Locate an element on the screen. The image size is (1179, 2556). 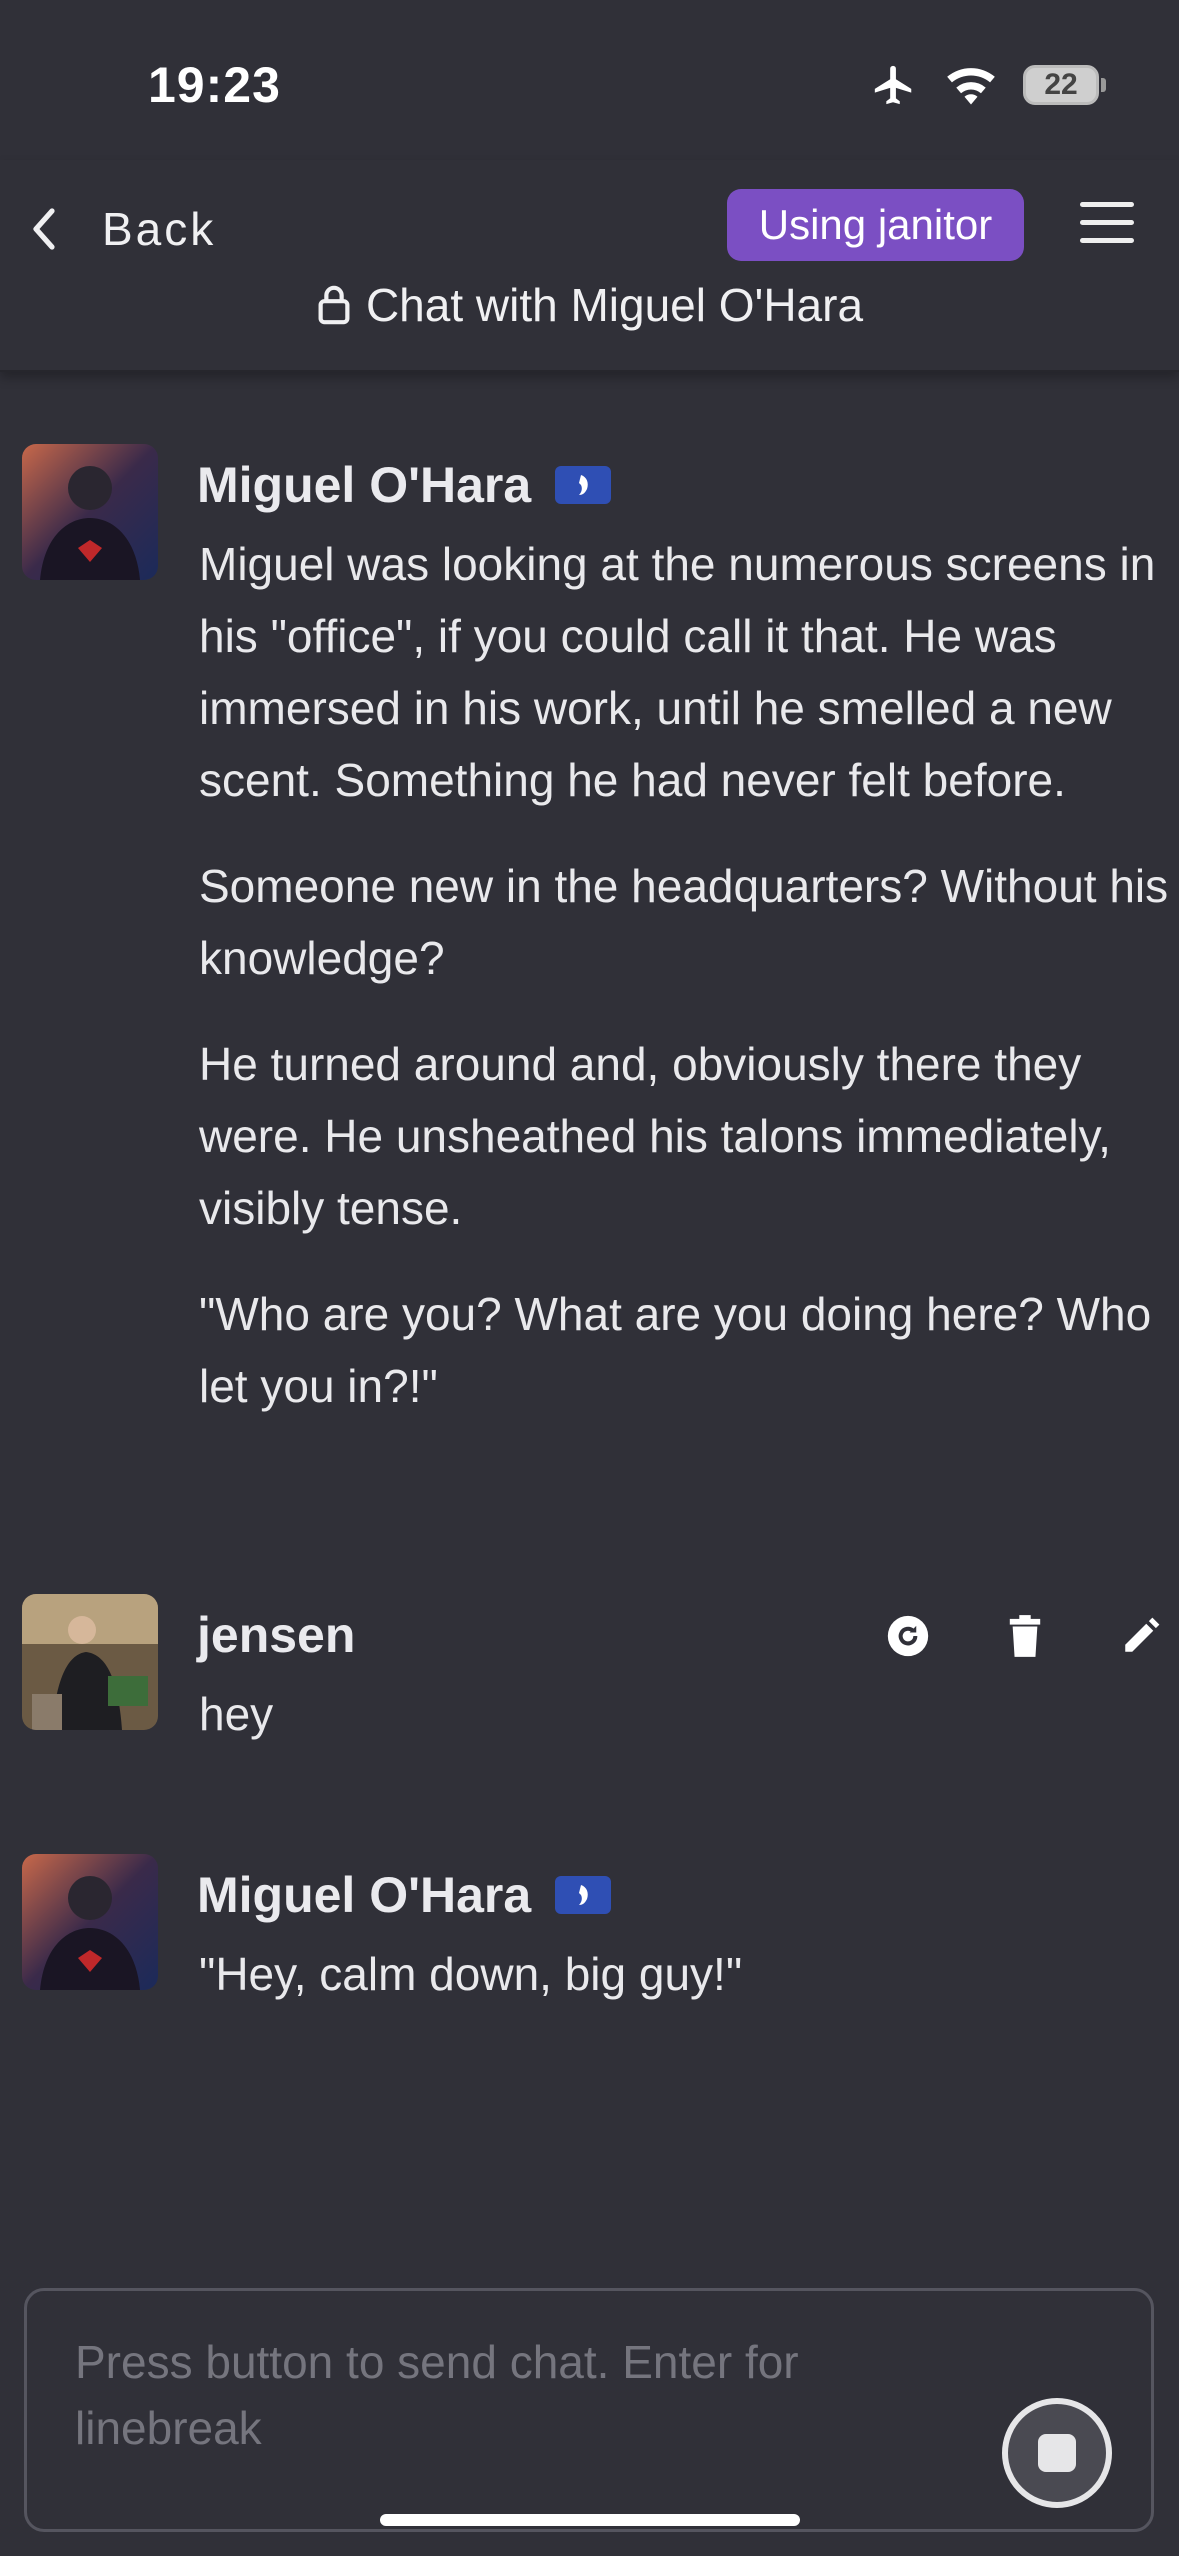
regenerate-icon is located at coordinates (908, 1636).